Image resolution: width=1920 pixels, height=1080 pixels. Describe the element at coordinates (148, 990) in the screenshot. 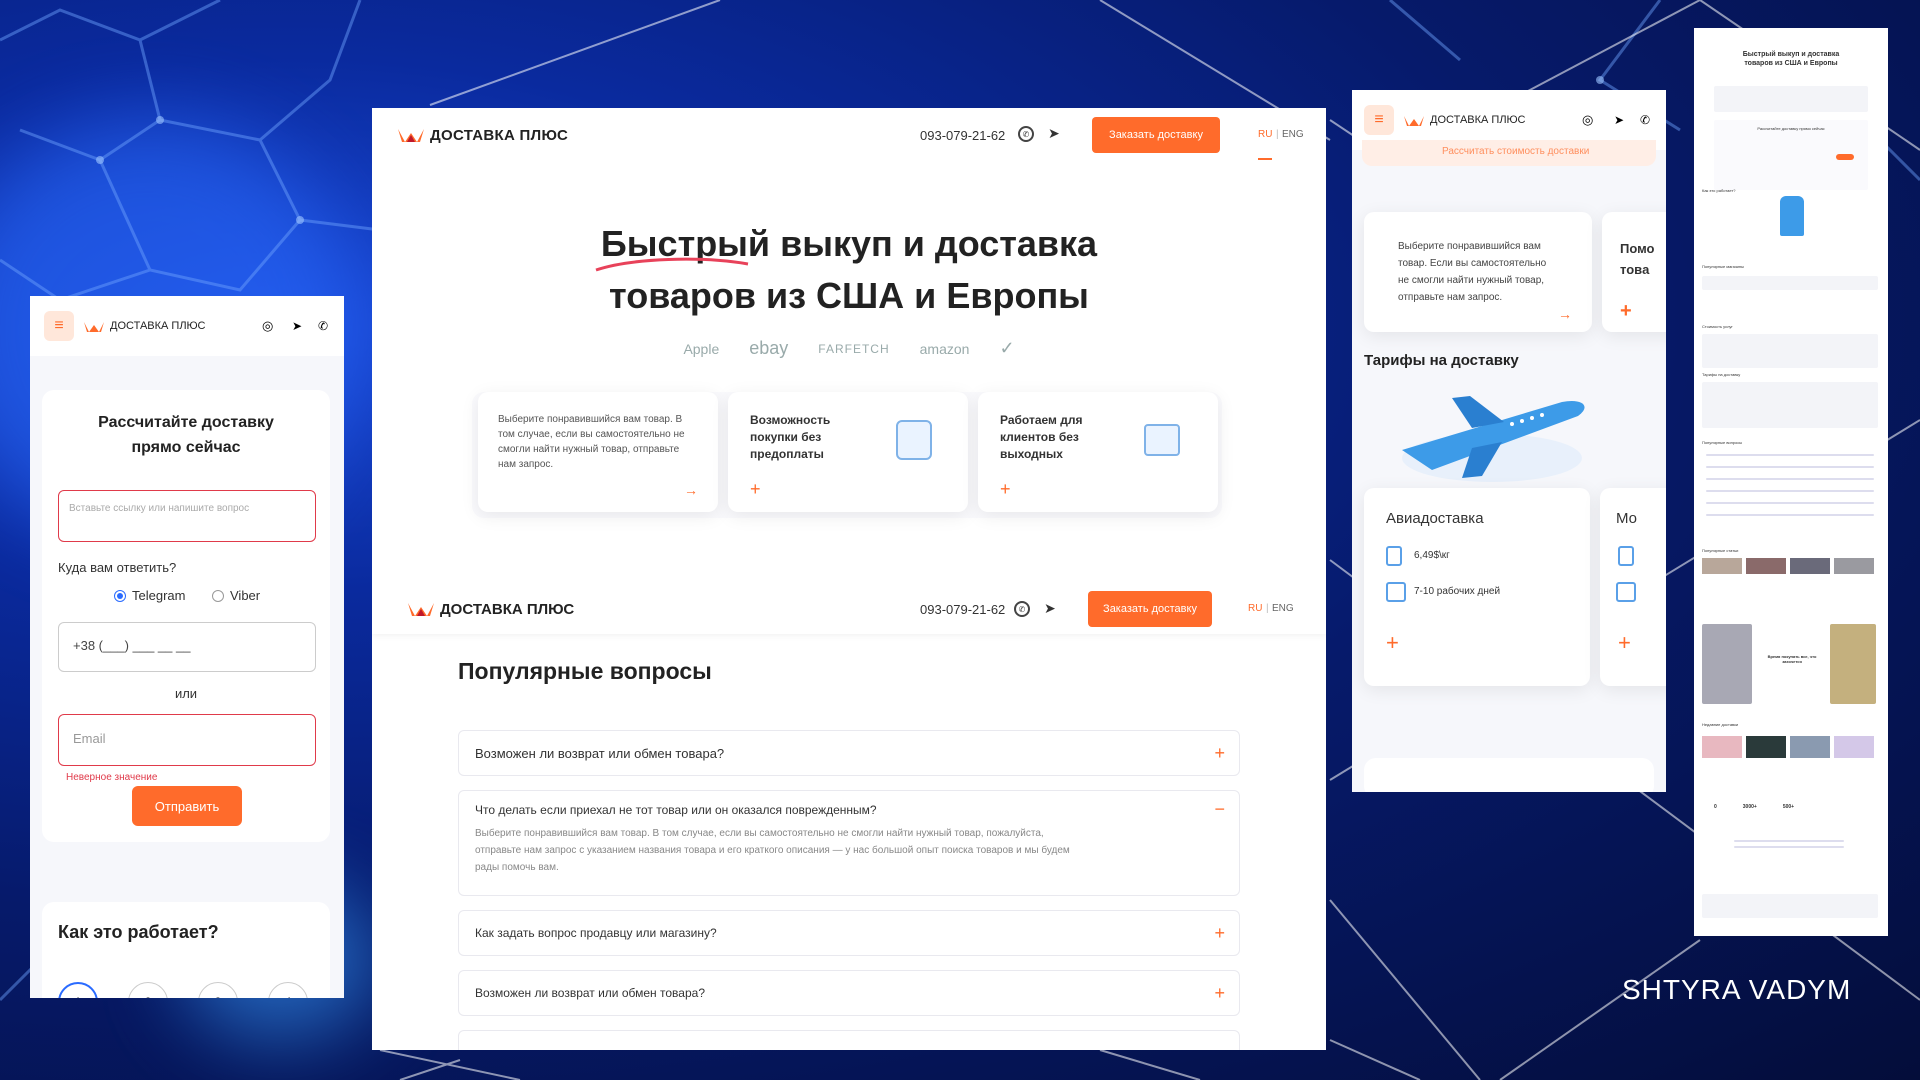

I see `step-2: 2` at that location.